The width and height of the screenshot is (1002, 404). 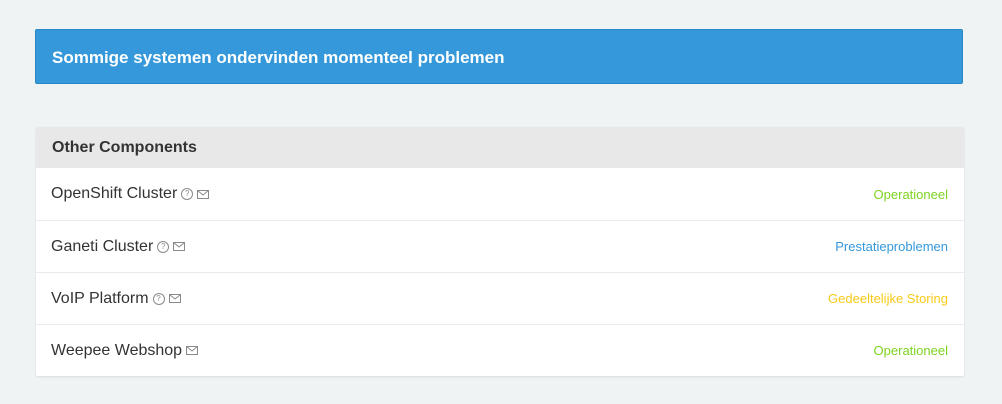 I want to click on component-name: VoIP Platform, so click(x=100, y=298).